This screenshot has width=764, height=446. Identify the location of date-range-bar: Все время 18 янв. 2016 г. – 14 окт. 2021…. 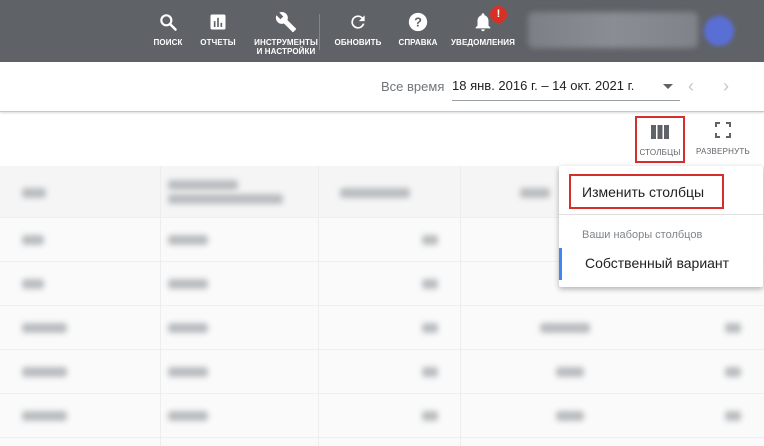
(382, 87).